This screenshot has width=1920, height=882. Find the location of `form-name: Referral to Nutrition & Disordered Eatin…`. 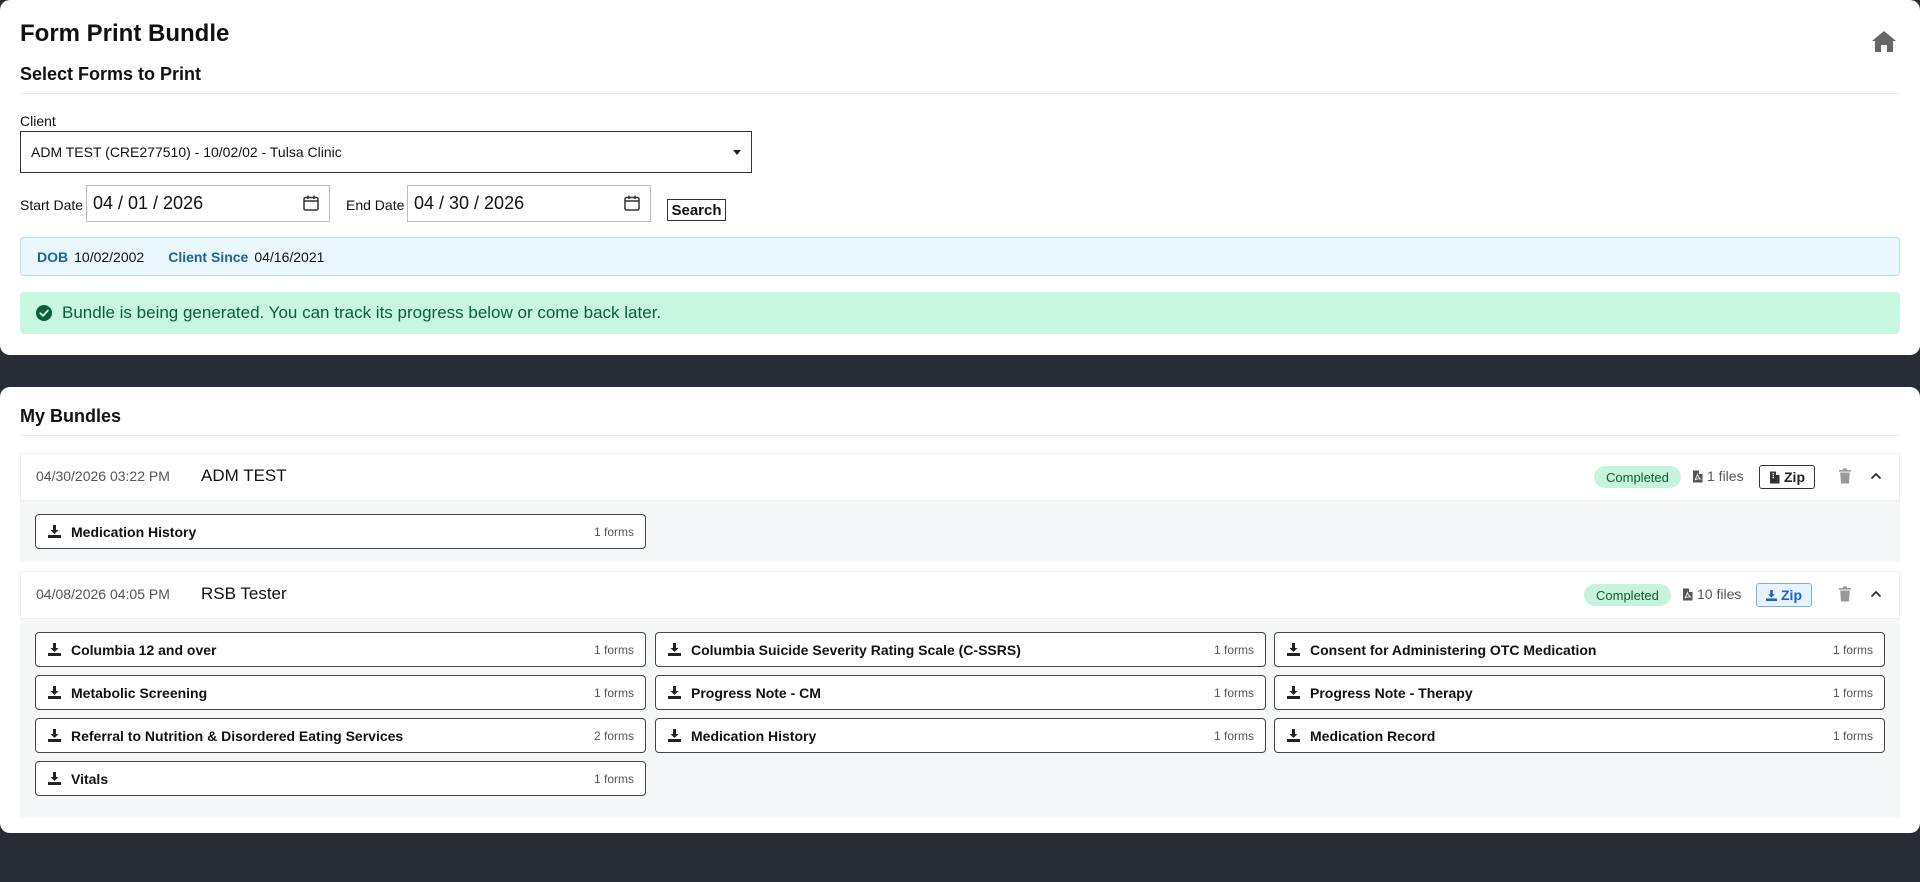

form-name: Referral to Nutrition & Disordered Eatin… is located at coordinates (237, 735).